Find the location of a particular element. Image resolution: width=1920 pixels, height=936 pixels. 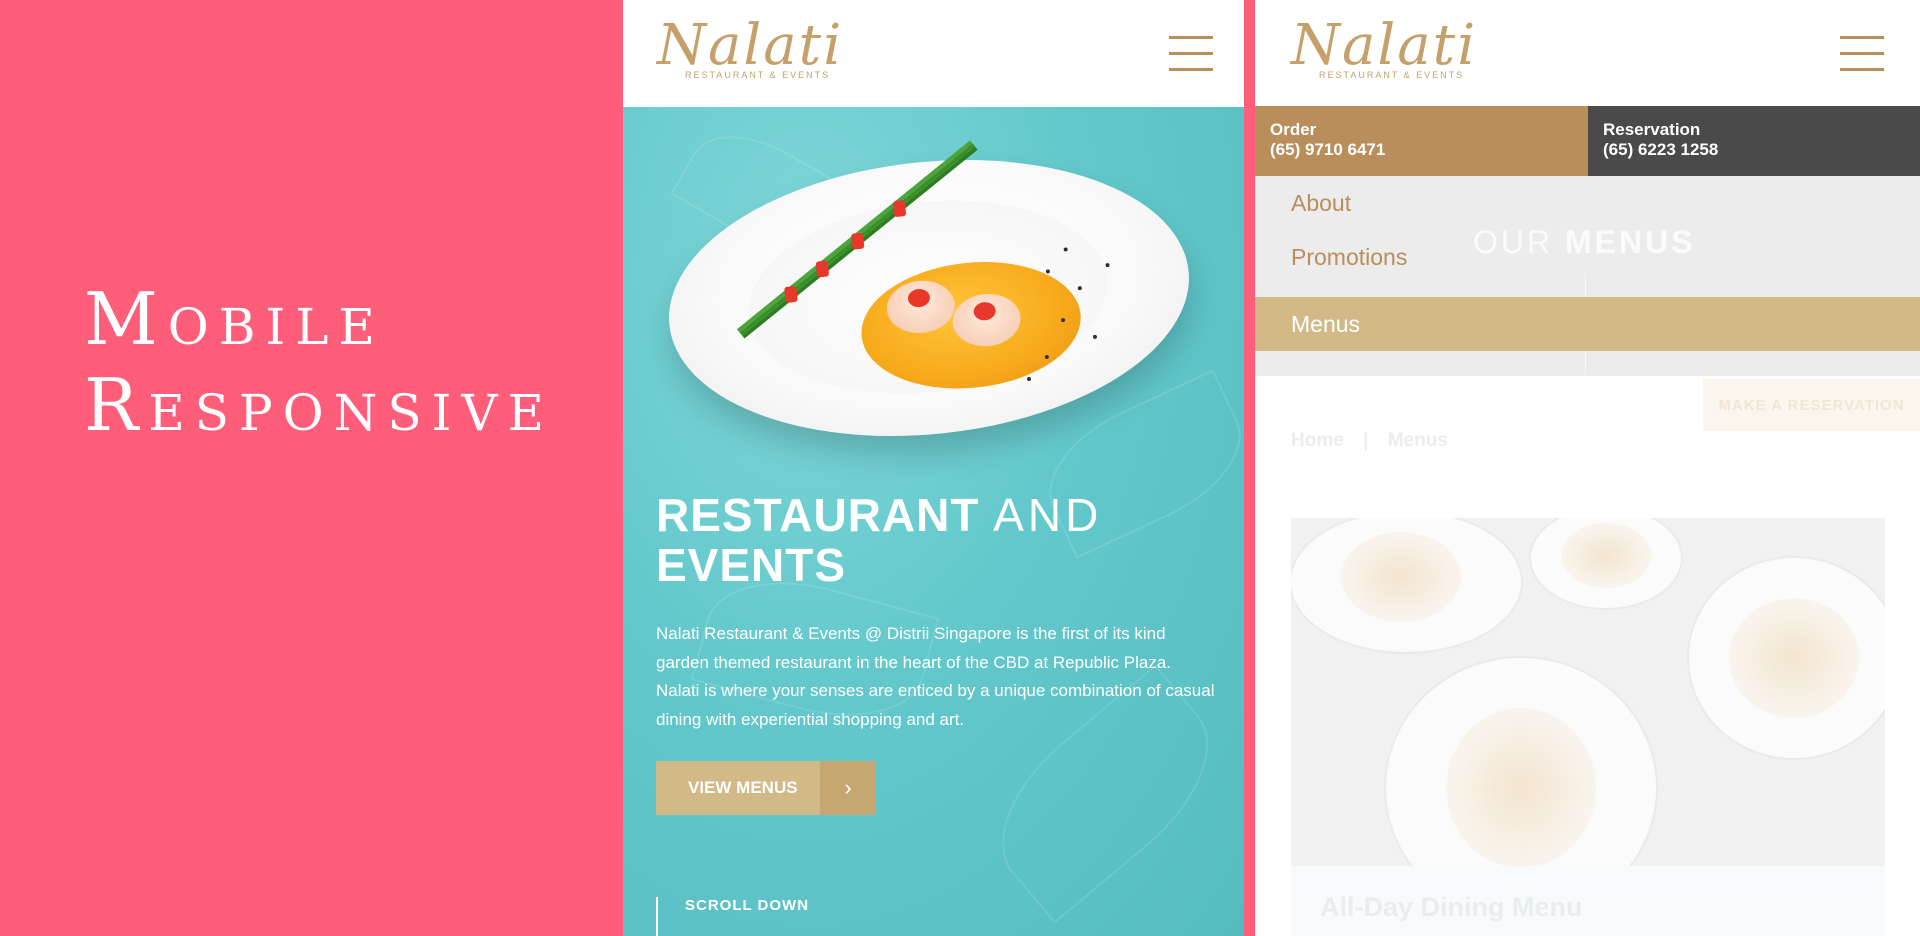

chevron-right-icon: › is located at coordinates (848, 788).